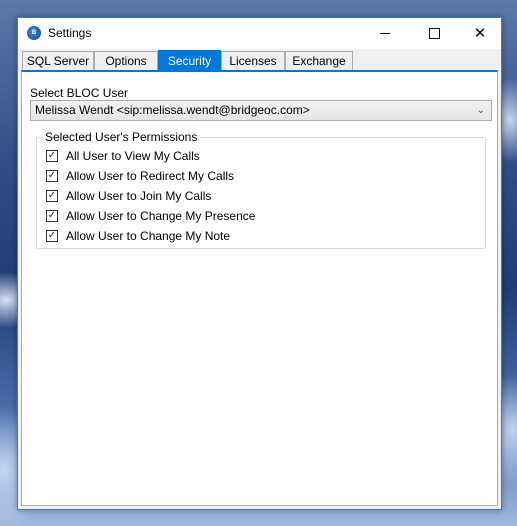  I want to click on permissions-group-title: Selected User's Permissions, so click(121, 137).